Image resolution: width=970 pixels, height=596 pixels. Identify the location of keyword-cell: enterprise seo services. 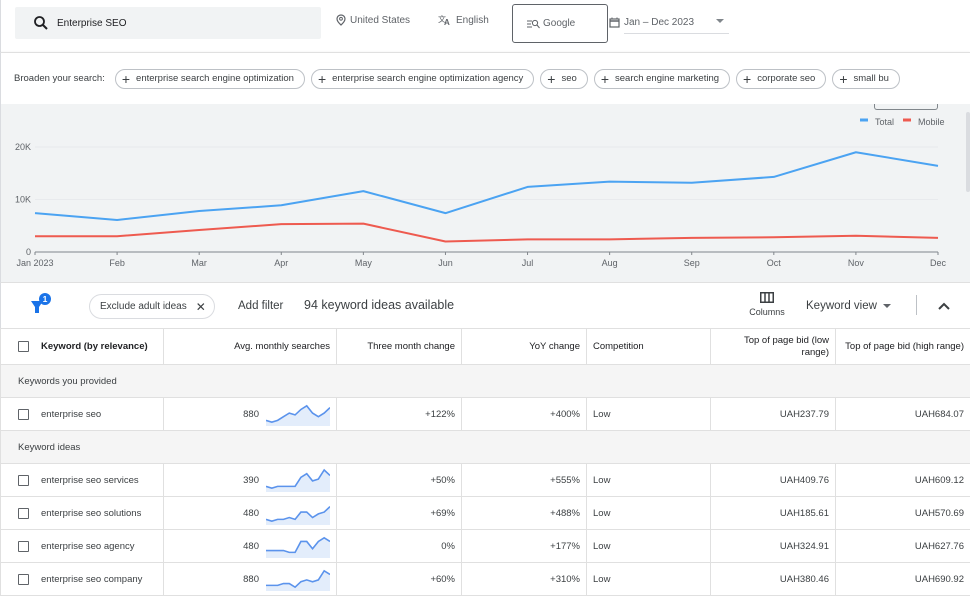
(82, 480).